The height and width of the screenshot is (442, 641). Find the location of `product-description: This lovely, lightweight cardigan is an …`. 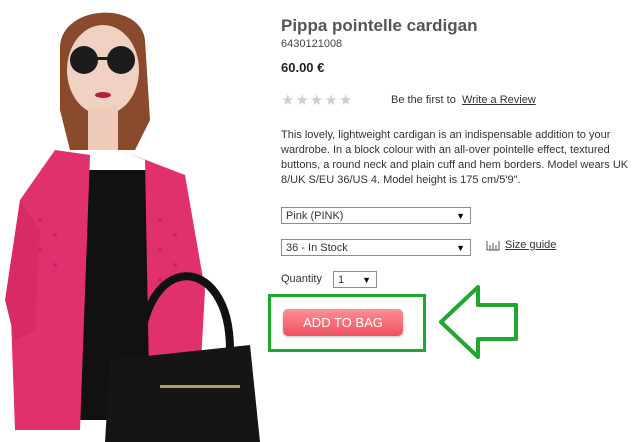

product-description: This lovely, lightweight cardigan is an … is located at coordinates (455, 157).